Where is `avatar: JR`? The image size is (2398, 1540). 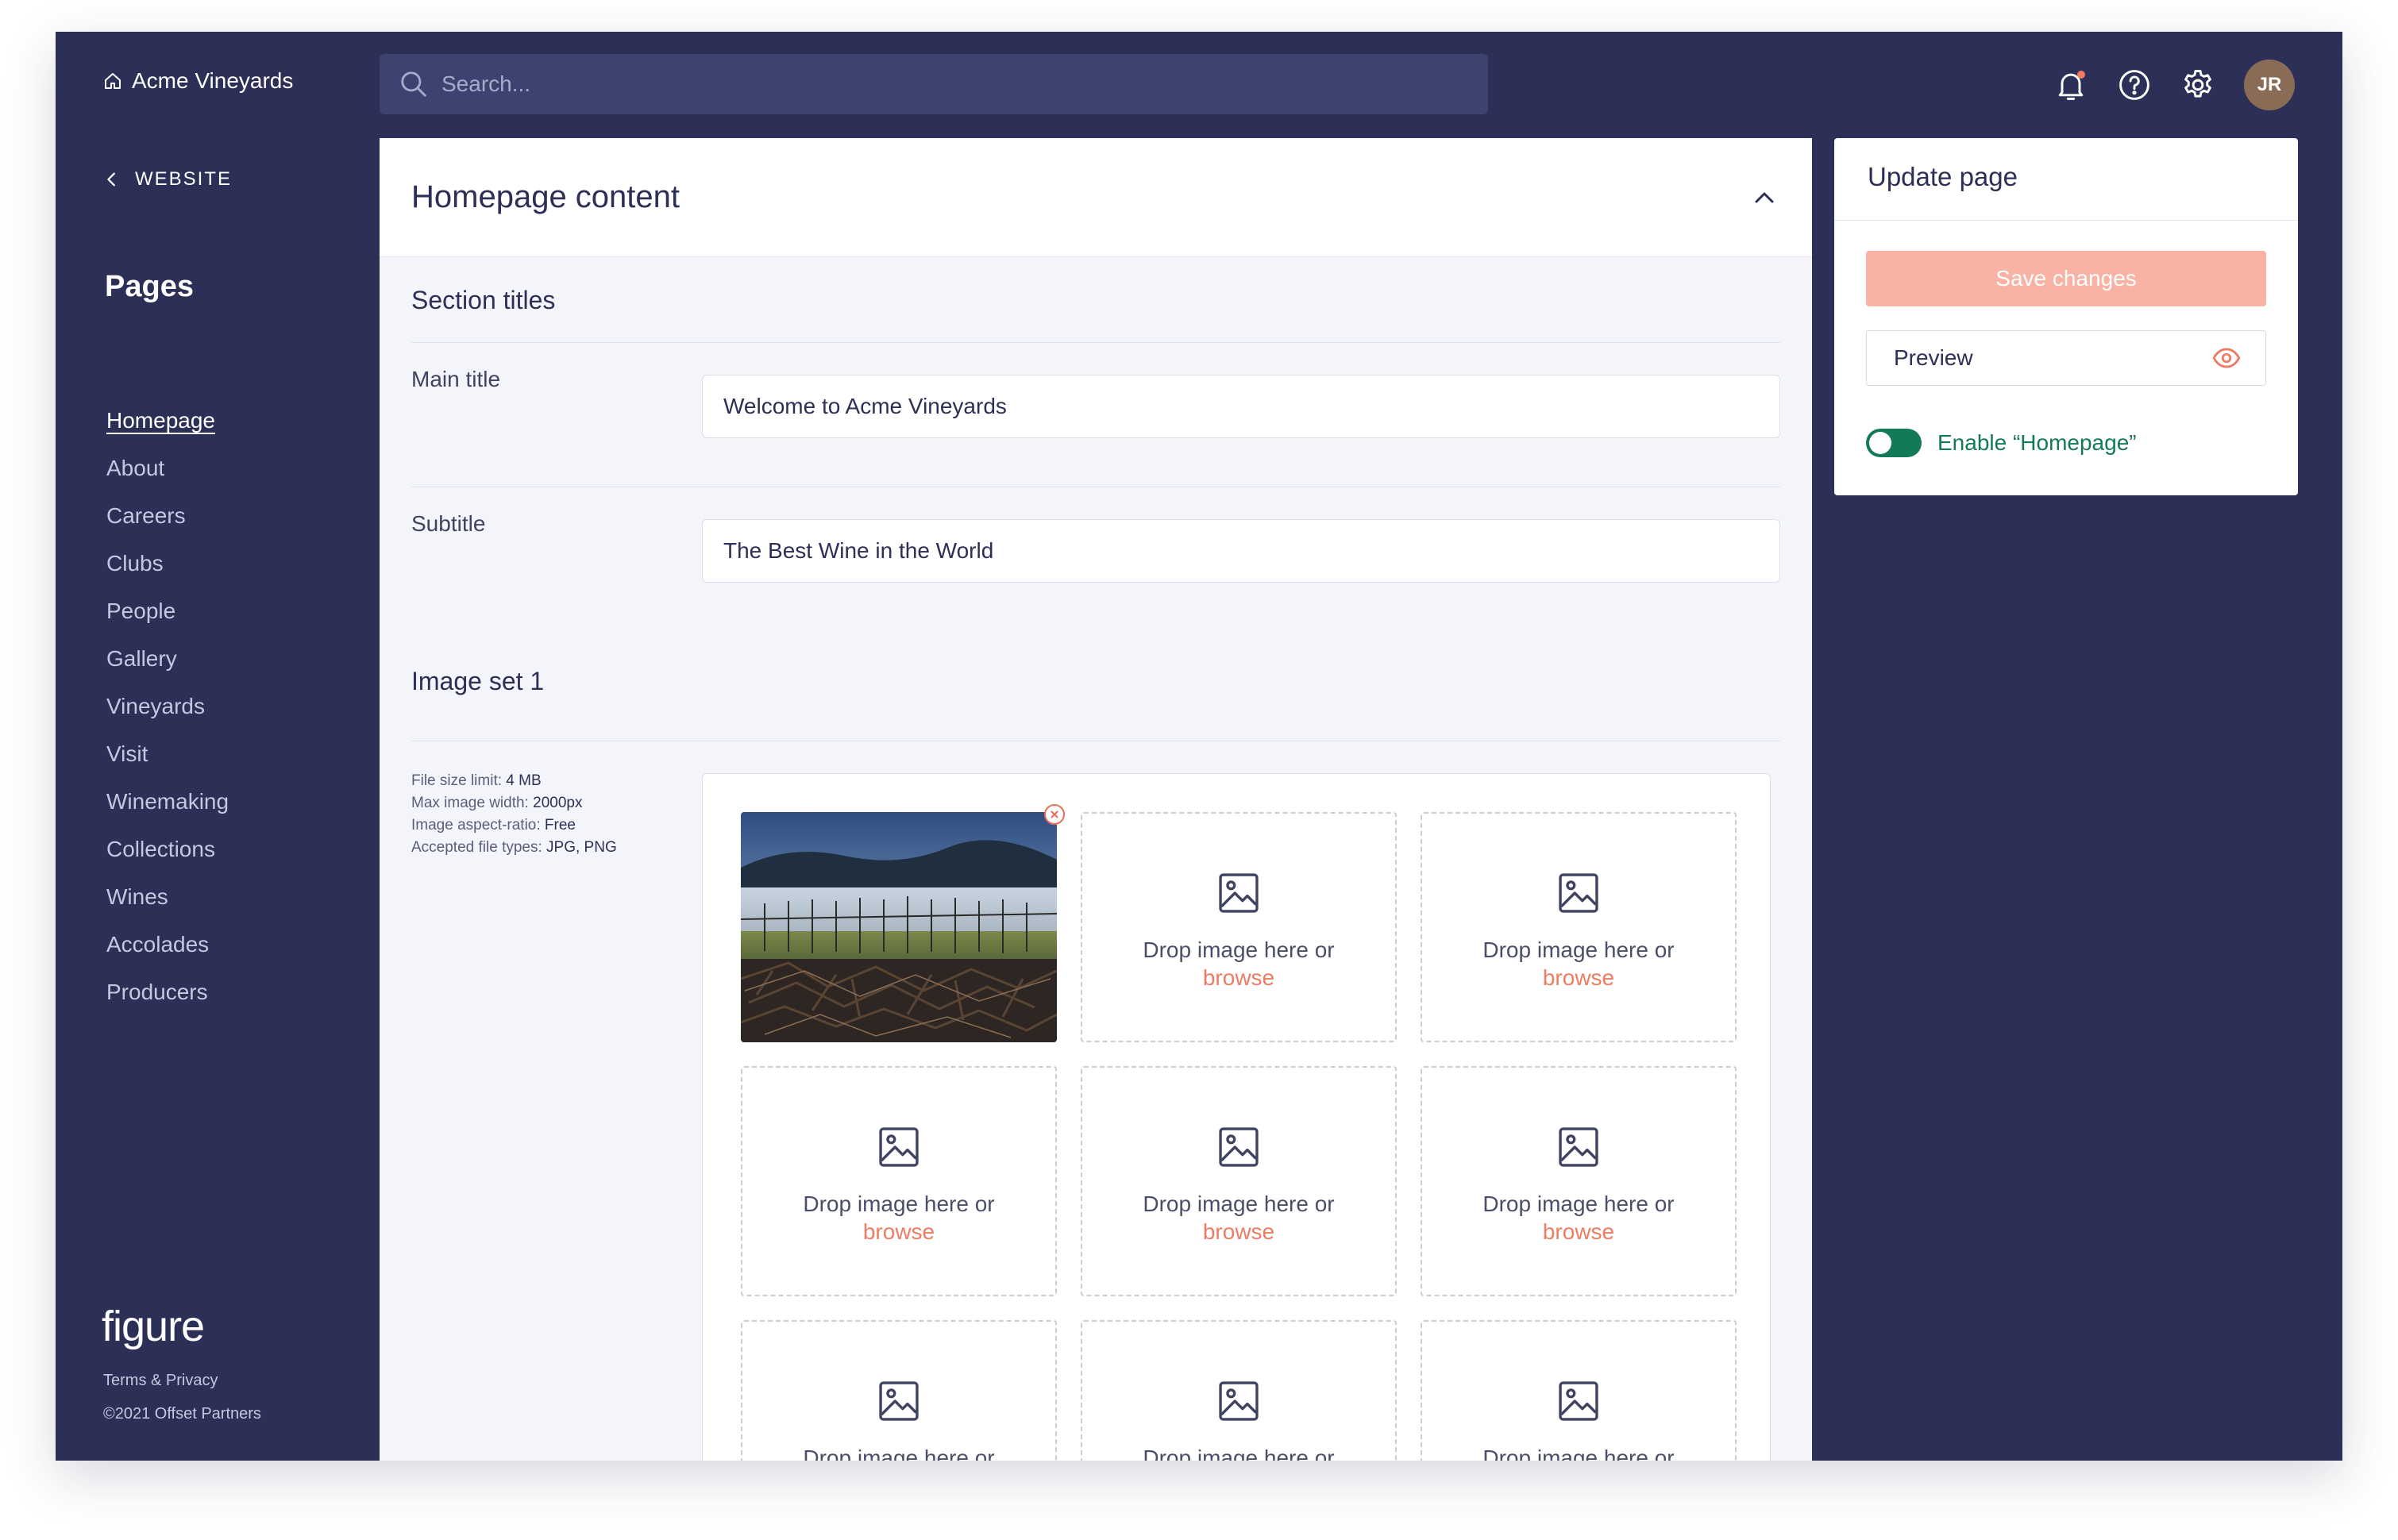 avatar: JR is located at coordinates (2269, 85).